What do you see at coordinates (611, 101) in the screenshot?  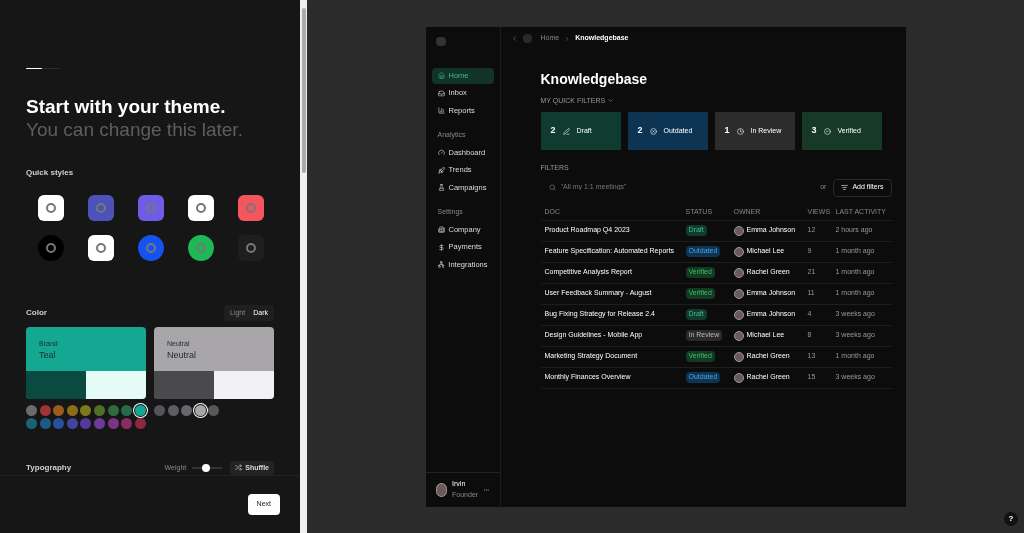 I see `caret-icon` at bounding box center [611, 101].